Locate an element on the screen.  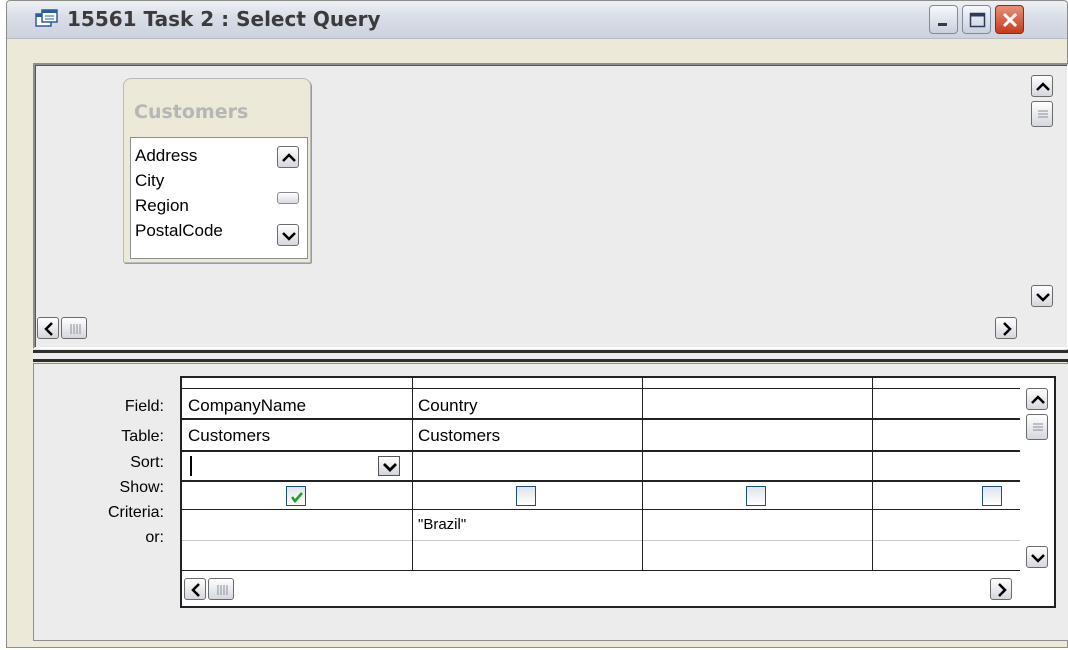
minimize-button is located at coordinates (943, 19).